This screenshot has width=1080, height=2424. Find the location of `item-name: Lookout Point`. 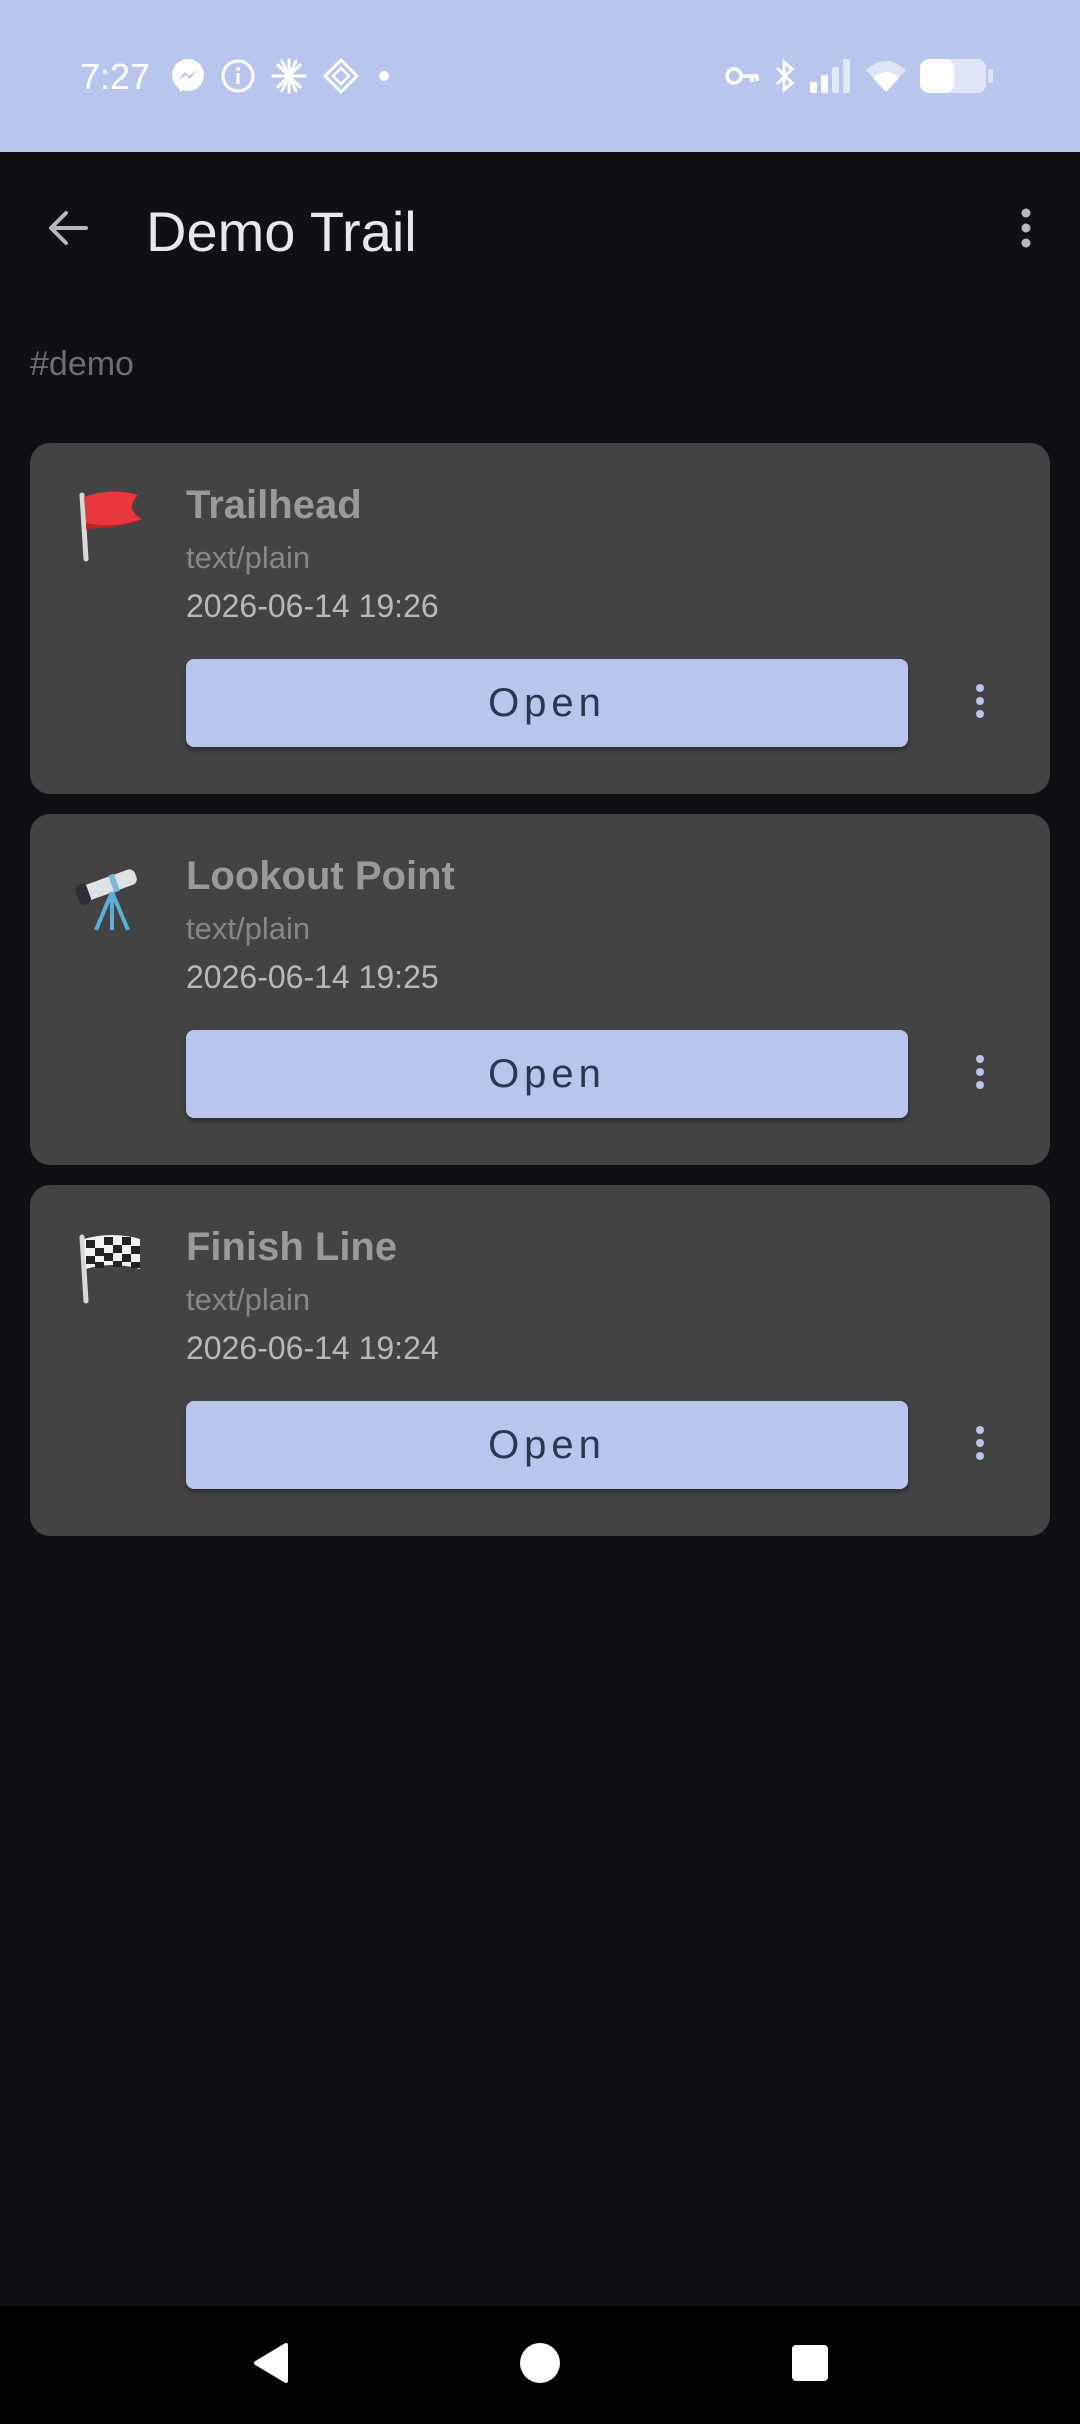

item-name: Lookout Point is located at coordinates (320, 876).